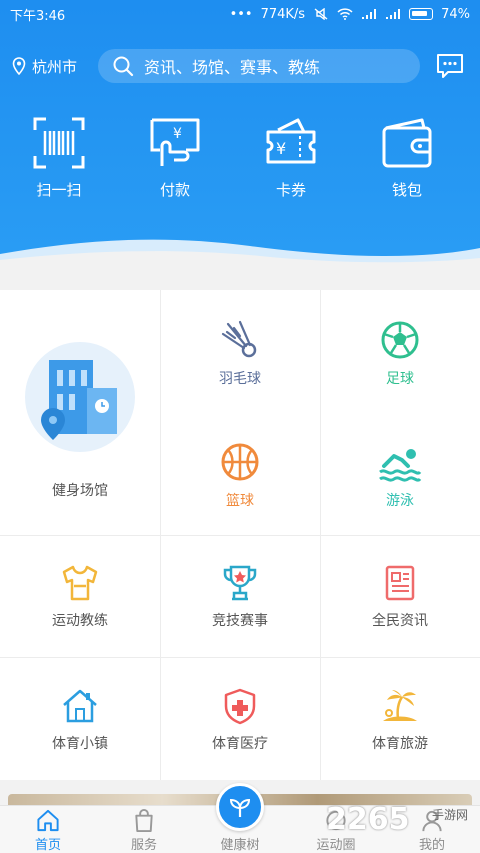 This screenshot has width=480, height=853. I want to click on competition-item: 竞技赛事, so click(240, 597).